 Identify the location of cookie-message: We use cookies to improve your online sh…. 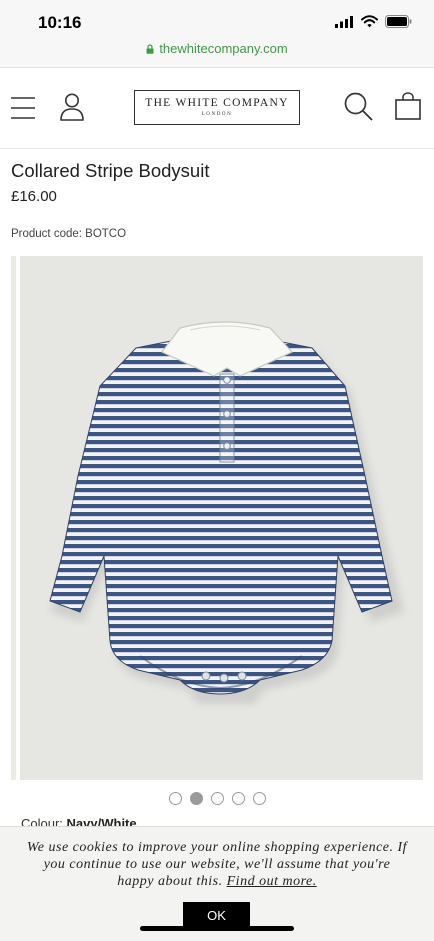
(217, 864).